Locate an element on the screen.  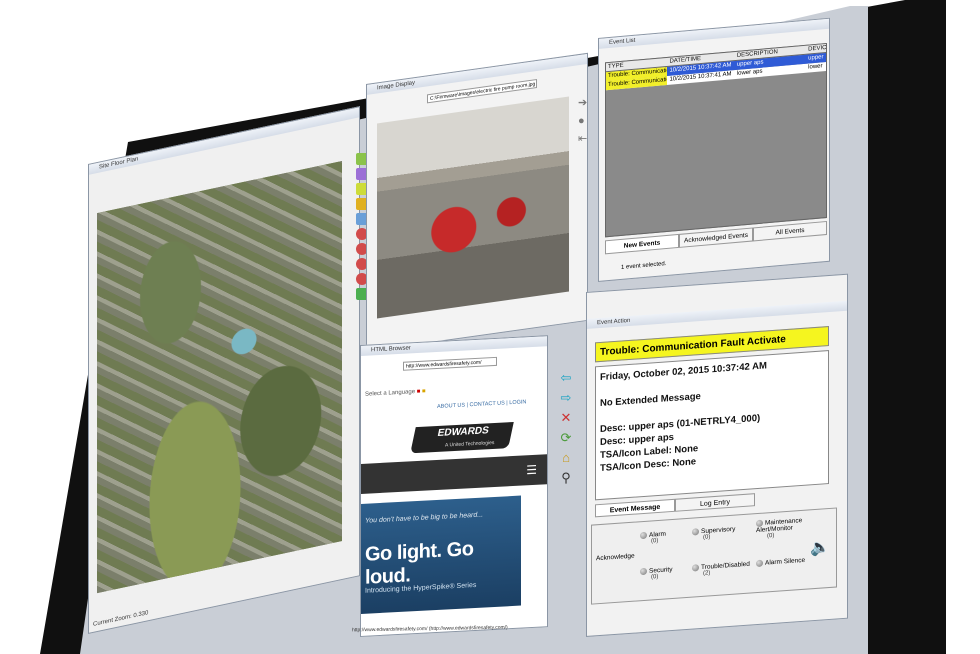
status-trouble-disabled: Trouble/Disabled (2) is located at coordinates (721, 569).